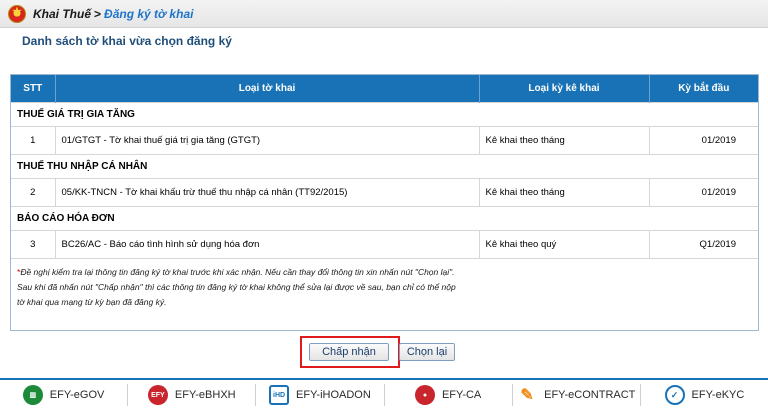 The width and height of the screenshot is (768, 410). Describe the element at coordinates (17, 13) in the screenshot. I see `national-emblem-icon` at that location.